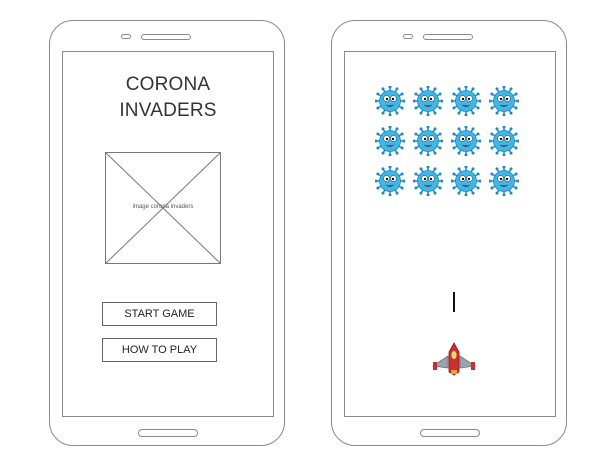 The image size is (604, 474). Describe the element at coordinates (168, 110) in the screenshot. I see `game-title-line2: INVADERS` at that location.